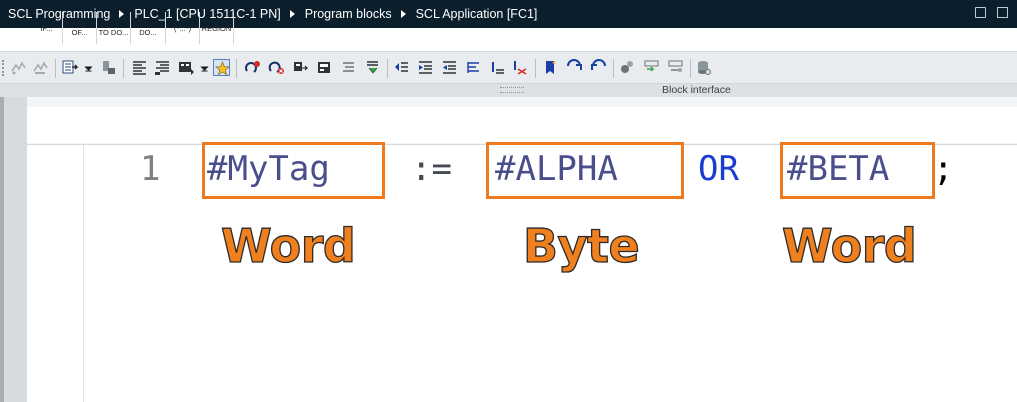 Image resolution: width=1017 pixels, height=402 pixels. Describe the element at coordinates (324, 67) in the screenshot. I see `uncomment-icon` at that location.